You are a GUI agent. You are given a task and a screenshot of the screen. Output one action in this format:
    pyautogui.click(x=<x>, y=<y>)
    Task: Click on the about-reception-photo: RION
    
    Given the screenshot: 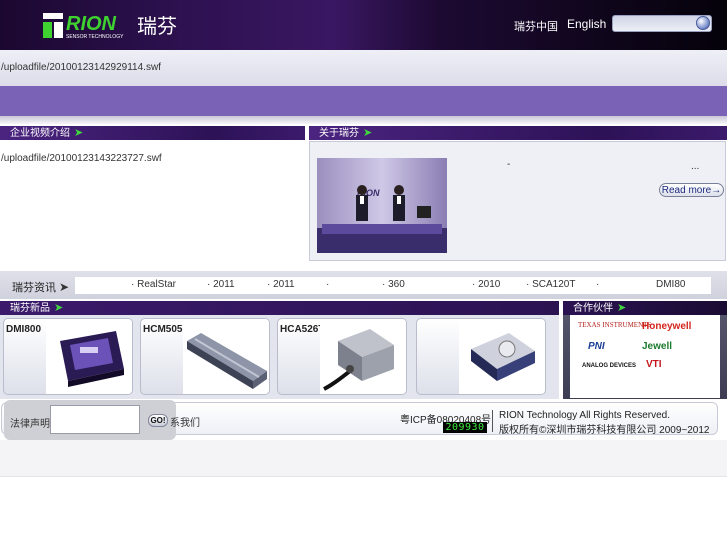 What is the action you would take?
    pyautogui.click(x=382, y=205)
    